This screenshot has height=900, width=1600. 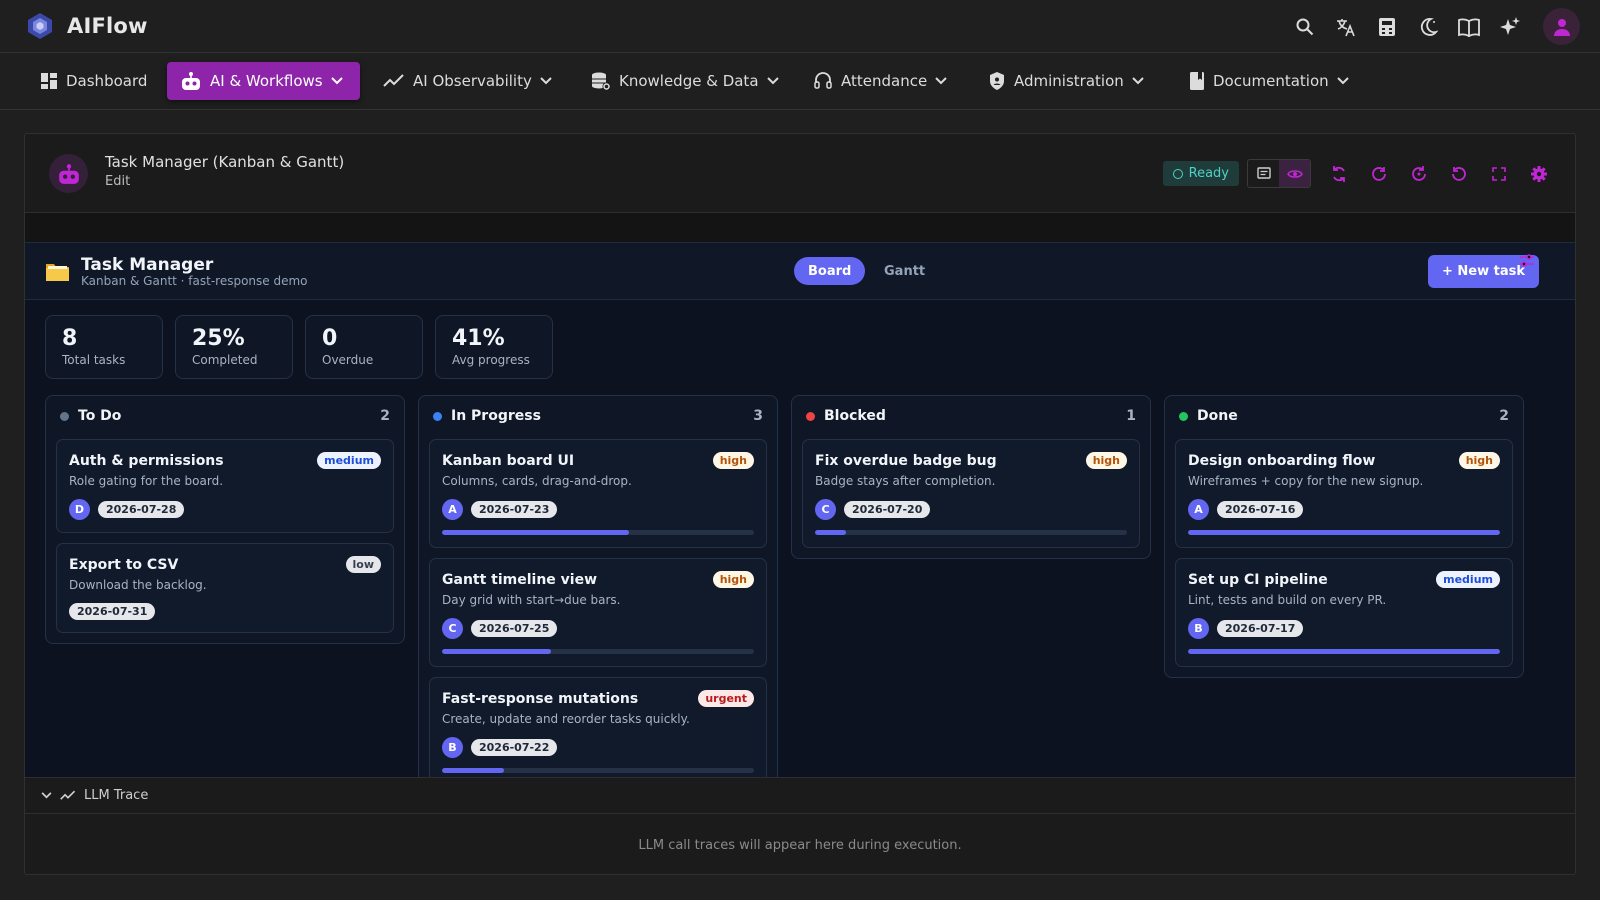 I want to click on task-meta: C 2026-07-25, so click(x=598, y=628).